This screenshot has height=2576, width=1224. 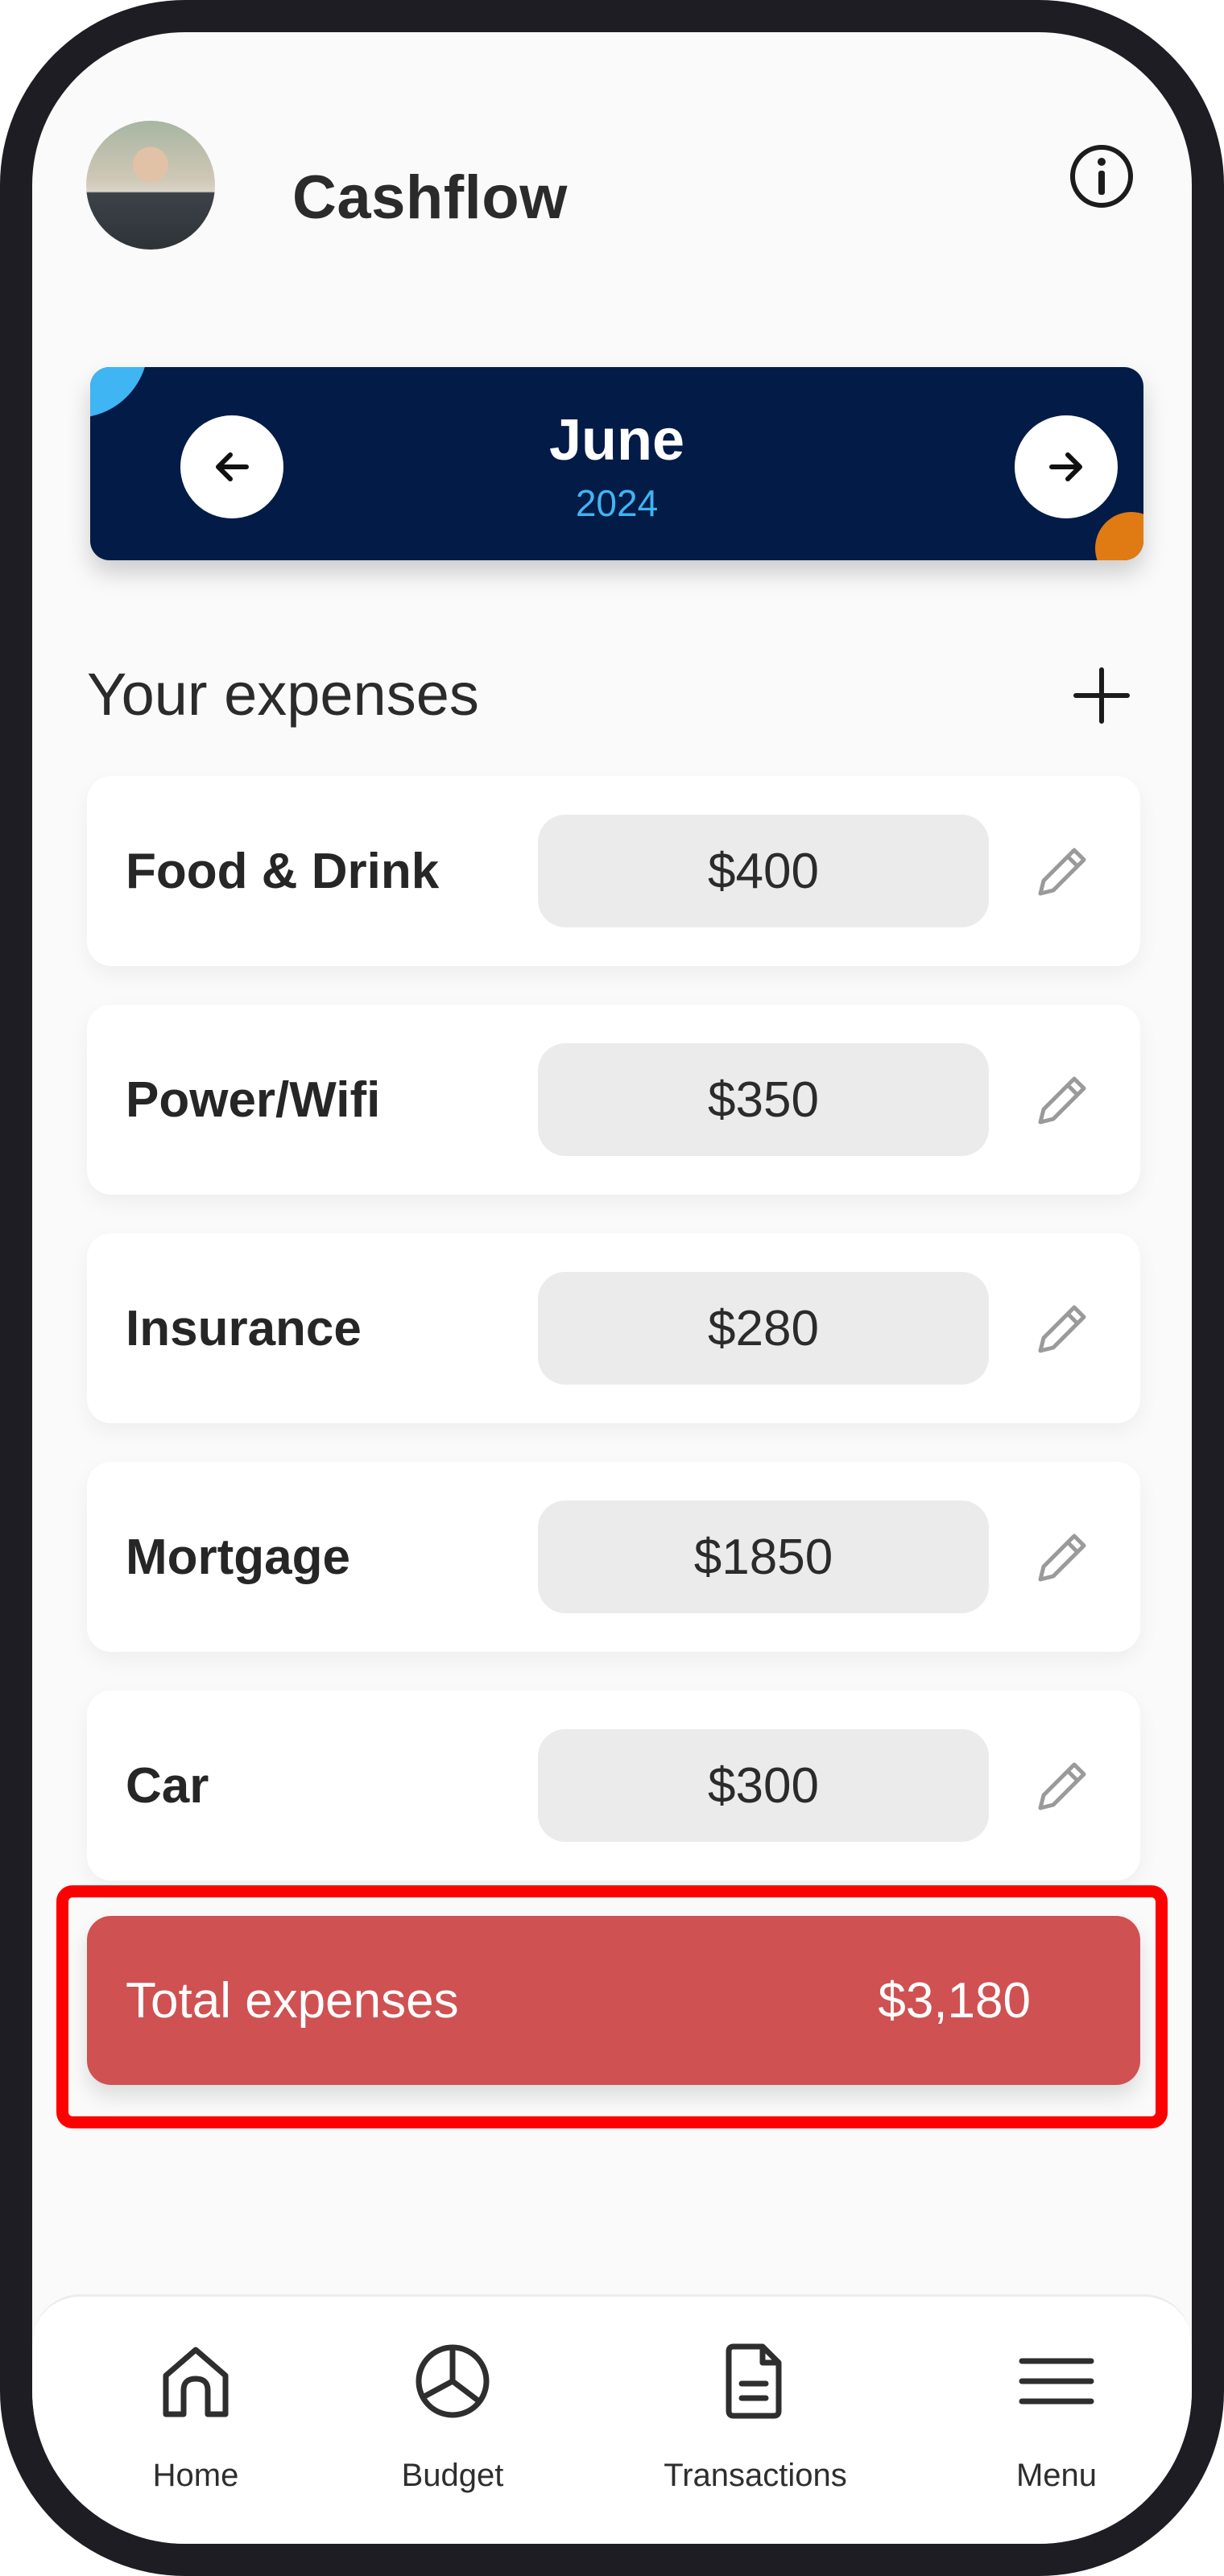 What do you see at coordinates (292, 2000) in the screenshot?
I see `total-label: Total expenses` at bounding box center [292, 2000].